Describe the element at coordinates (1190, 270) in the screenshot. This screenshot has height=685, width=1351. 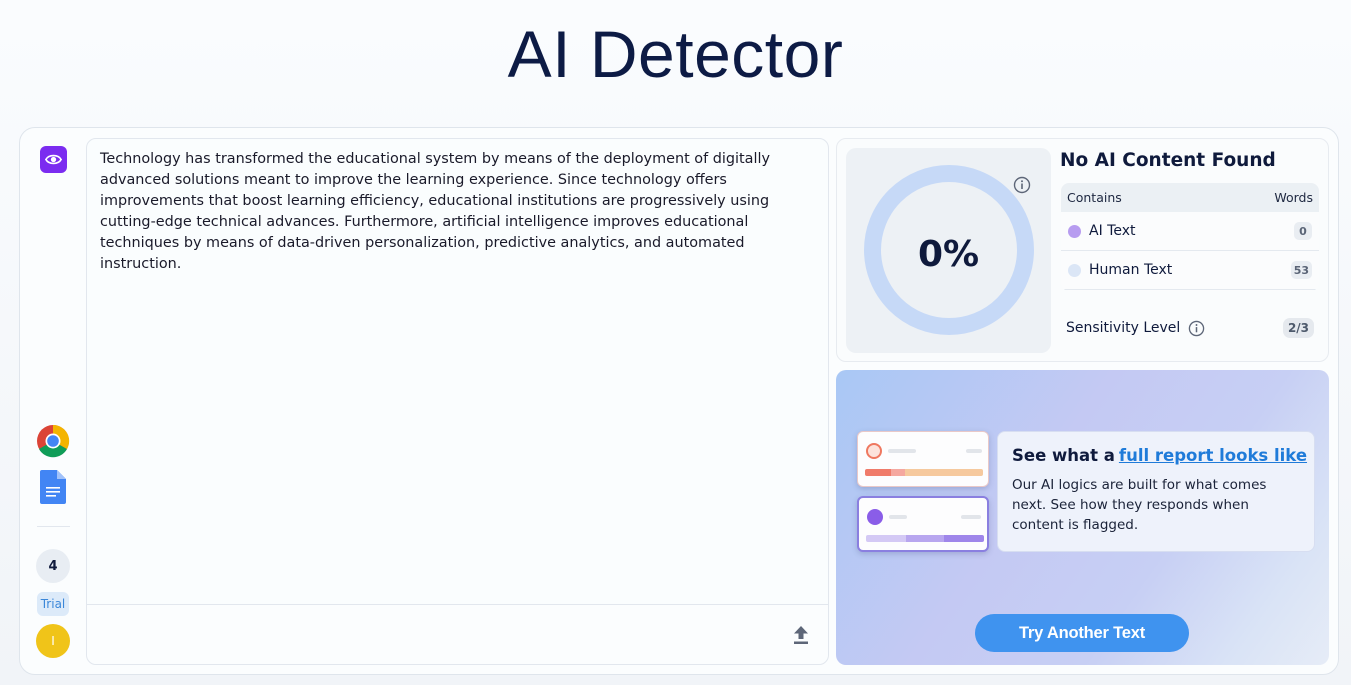
I see `table-row: Human Text 53` at that location.